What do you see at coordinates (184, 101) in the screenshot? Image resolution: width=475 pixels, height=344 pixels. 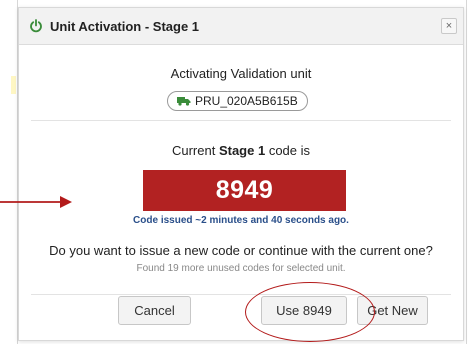 I see `truck-icon` at bounding box center [184, 101].